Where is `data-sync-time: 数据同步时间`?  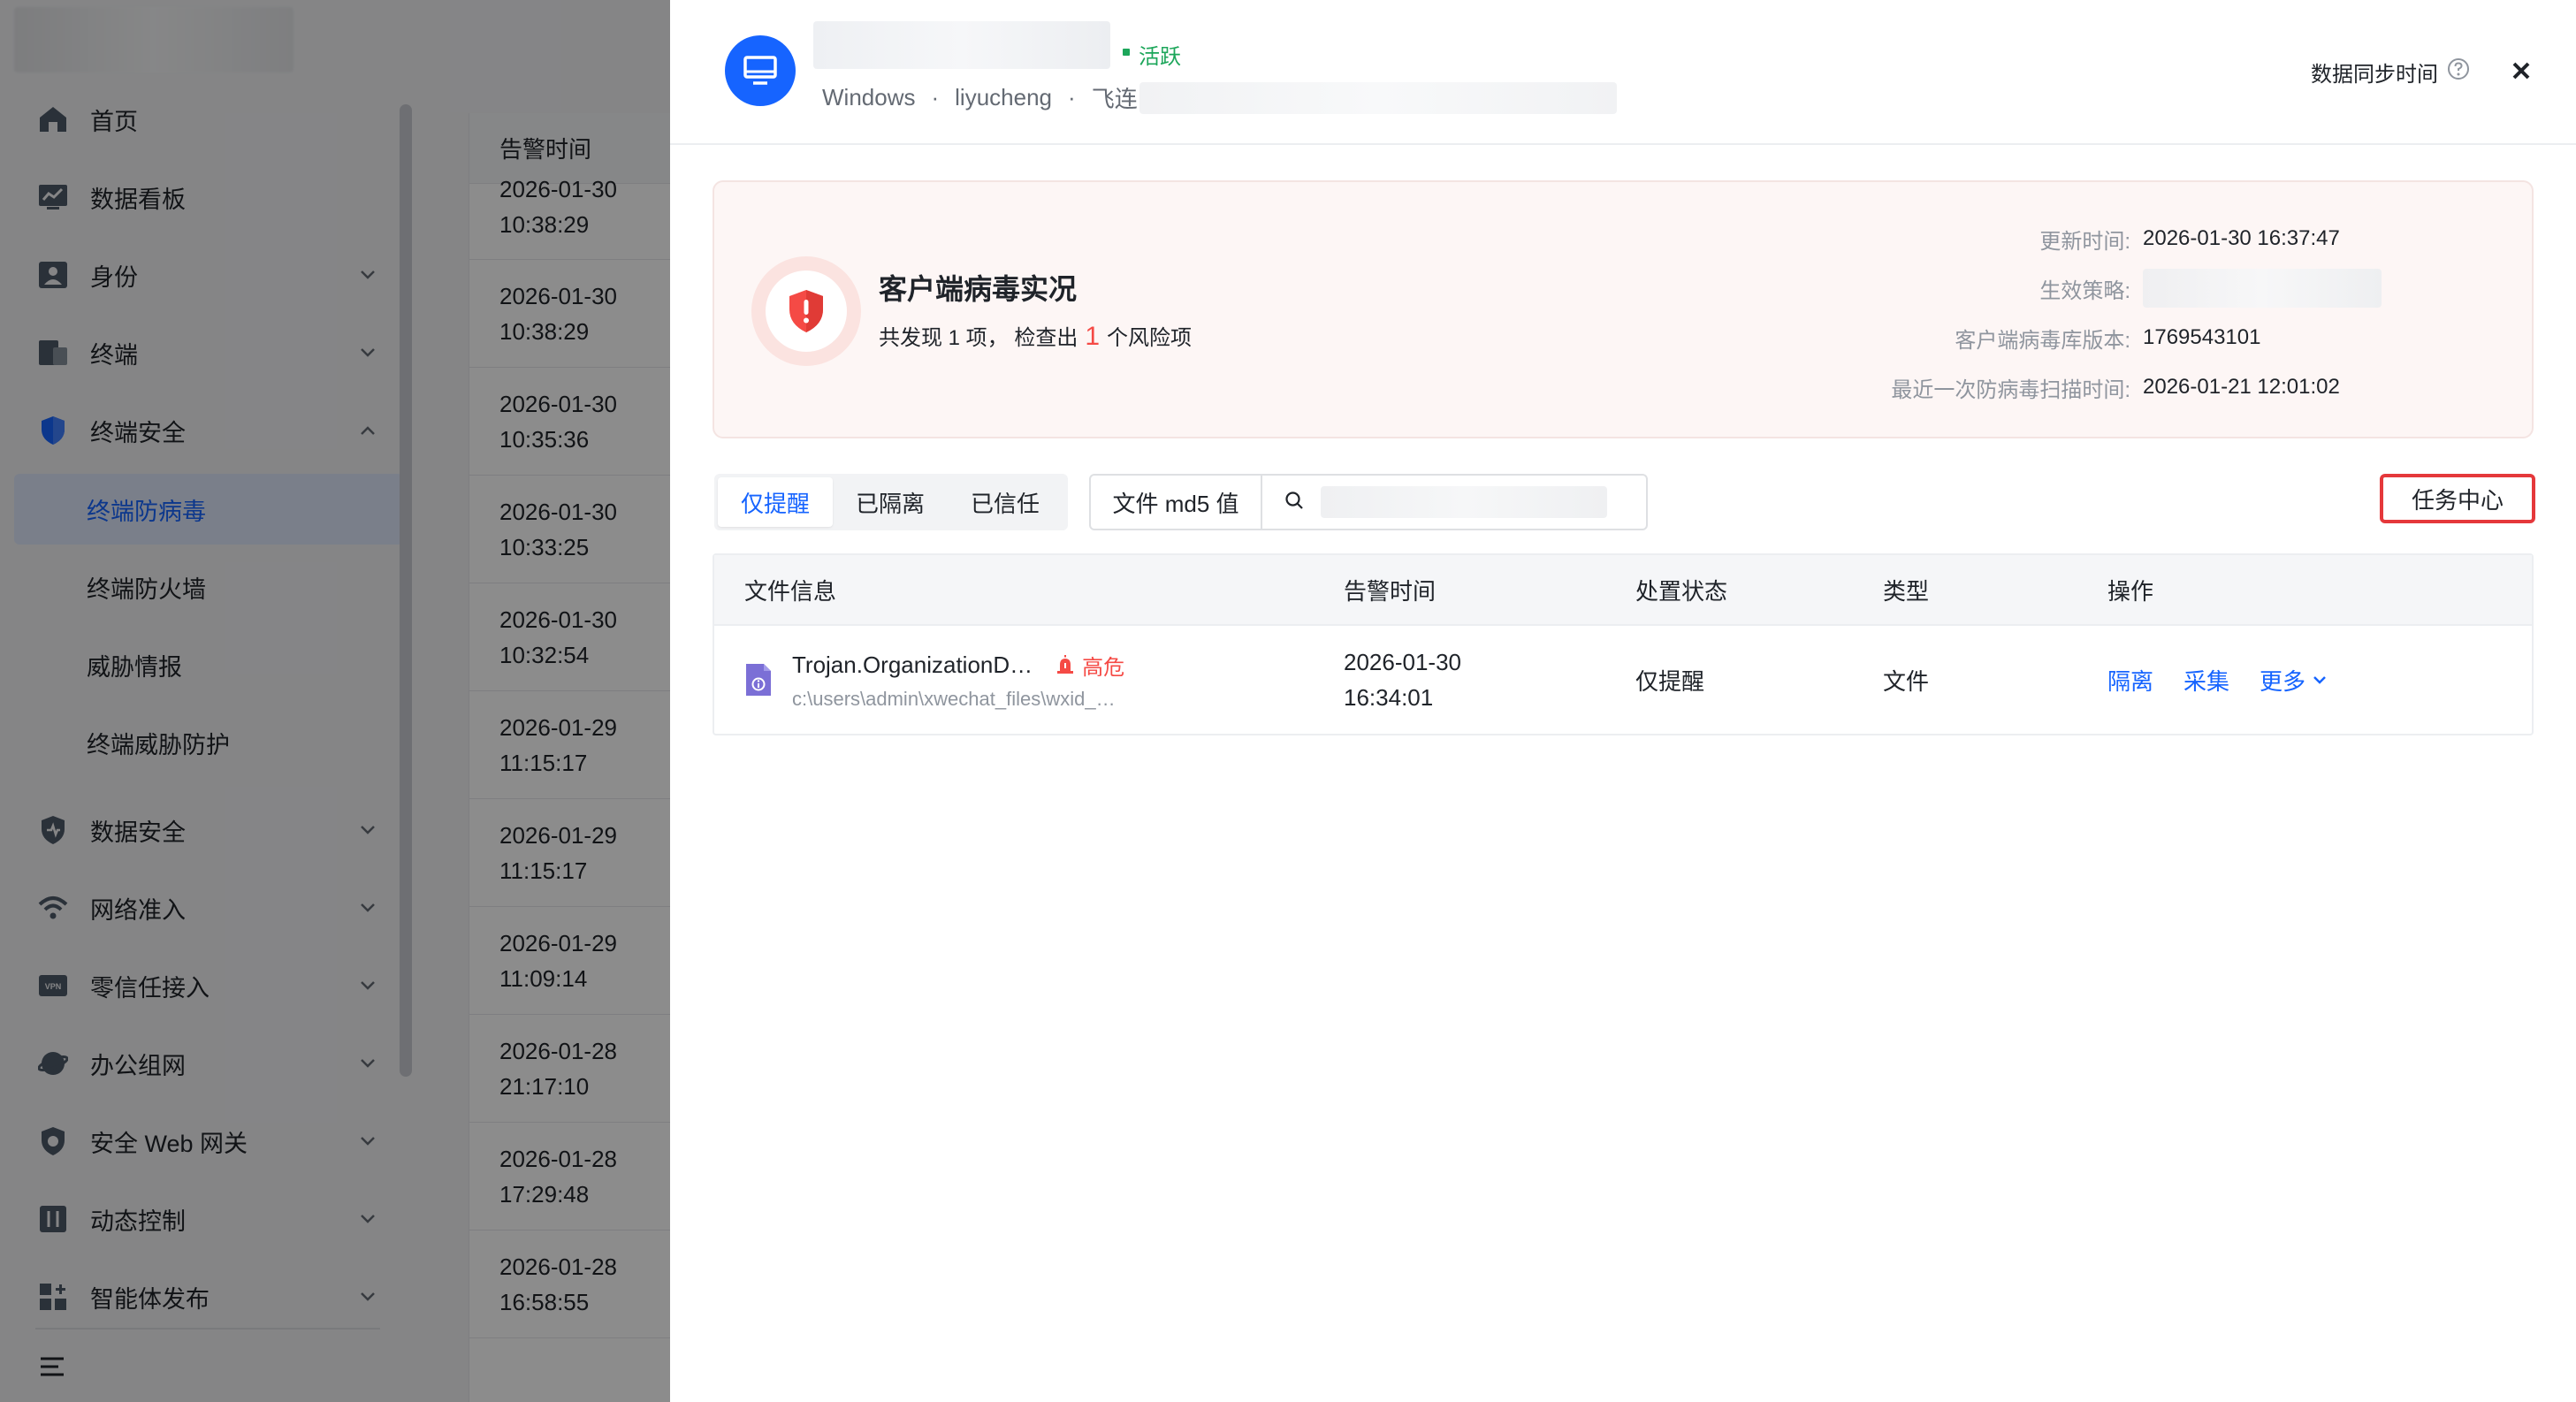
data-sync-time: 数据同步时间 is located at coordinates (2390, 72).